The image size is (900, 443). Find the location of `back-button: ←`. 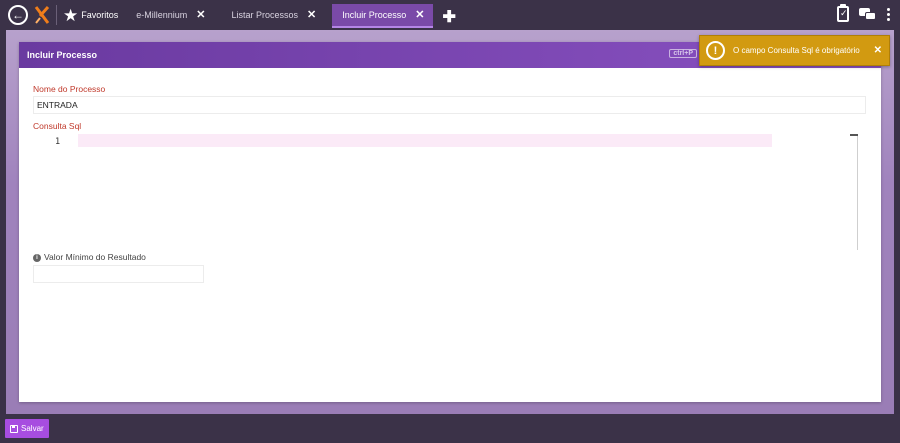

back-button: ← is located at coordinates (18, 15).